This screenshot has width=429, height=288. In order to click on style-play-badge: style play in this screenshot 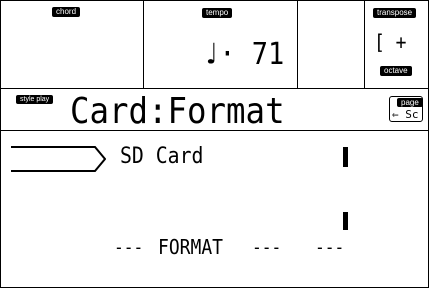, I will do `click(35, 99)`.